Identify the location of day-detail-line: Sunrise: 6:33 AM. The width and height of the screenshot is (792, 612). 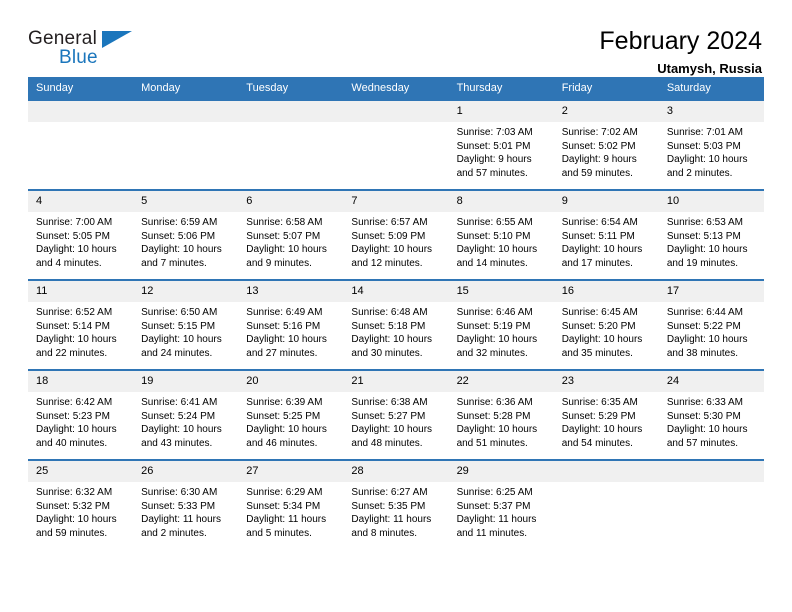
(704, 402).